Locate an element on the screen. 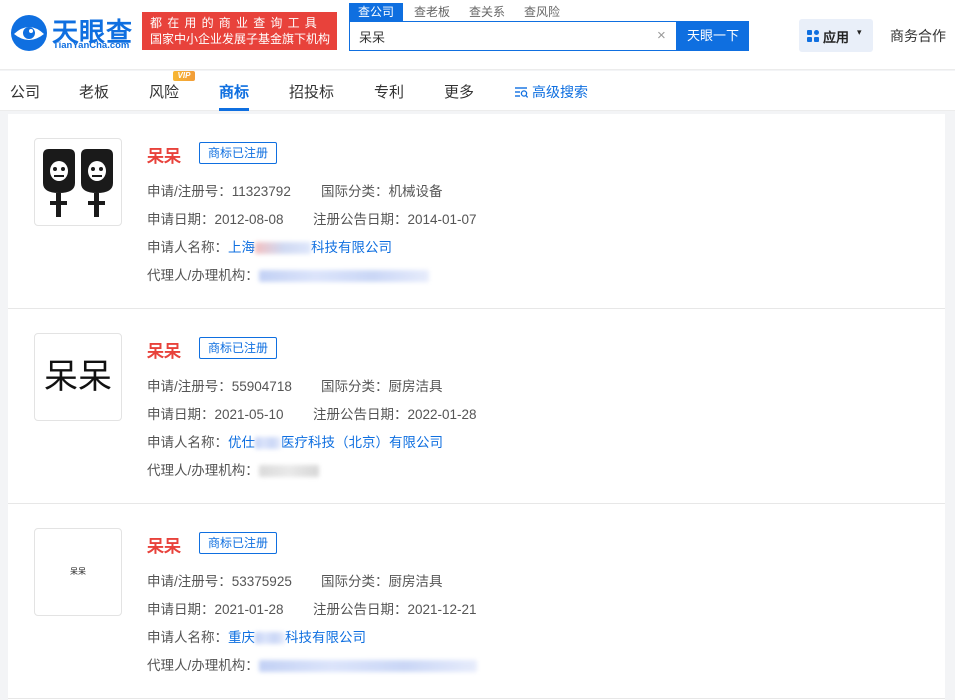 The height and width of the screenshot is (700, 955). search-button: 天眼一下 is located at coordinates (713, 36).